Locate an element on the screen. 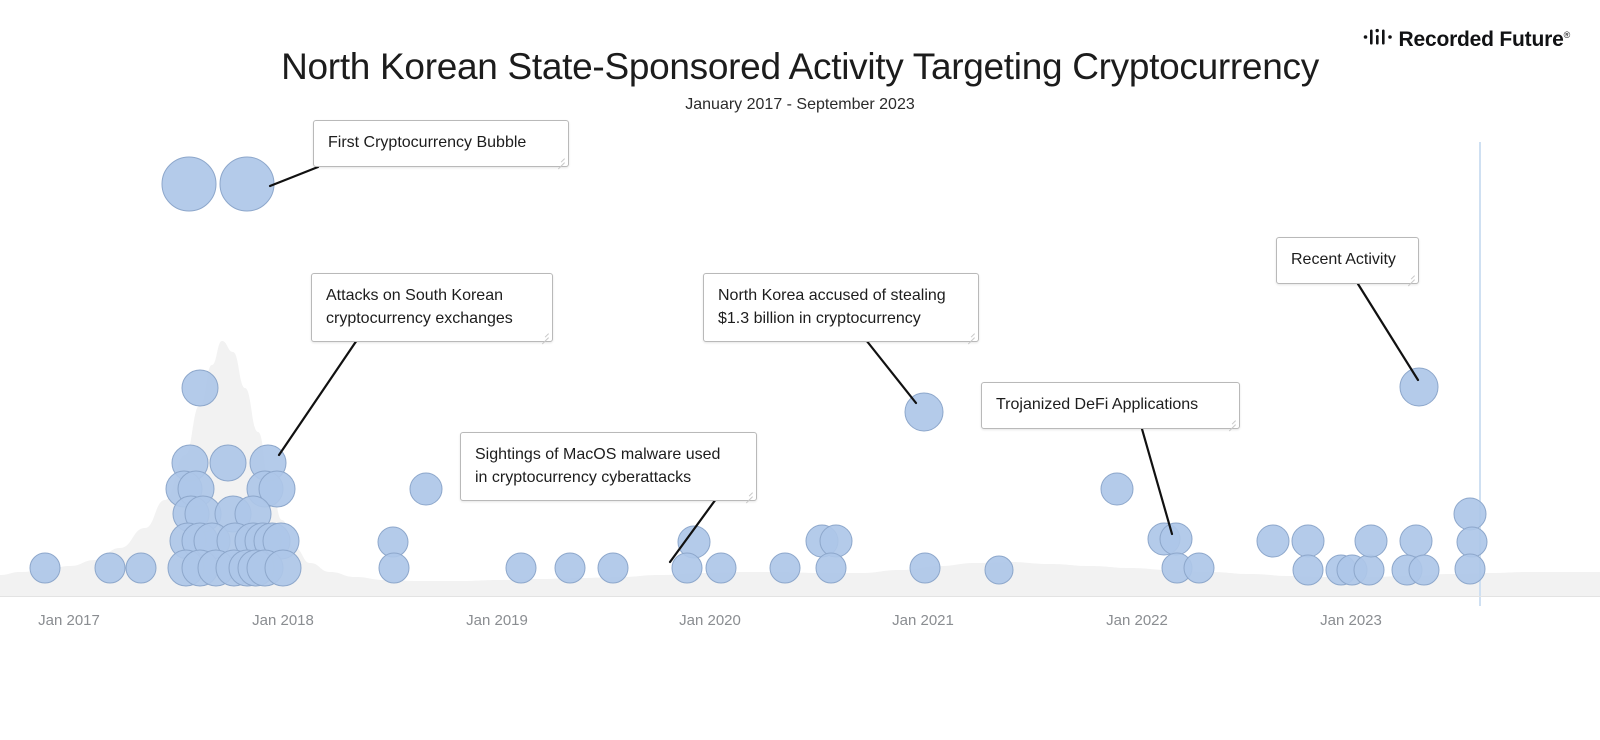  callout-label: First Cryptocurrency Bubble is located at coordinates (427, 142).